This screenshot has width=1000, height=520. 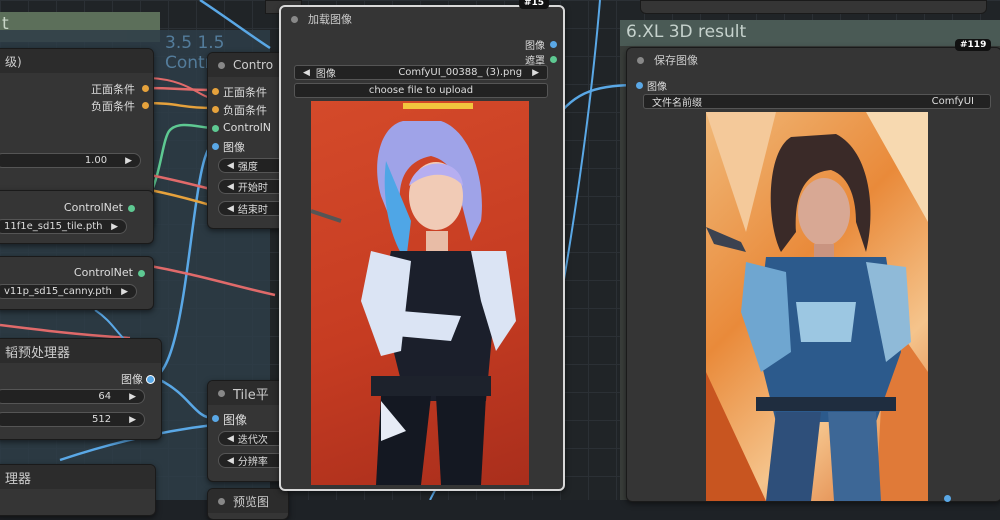 I want to click on preprocessor-node: 韬预处理器 图像 64 ▶ 512 ▶, so click(x=81, y=389).